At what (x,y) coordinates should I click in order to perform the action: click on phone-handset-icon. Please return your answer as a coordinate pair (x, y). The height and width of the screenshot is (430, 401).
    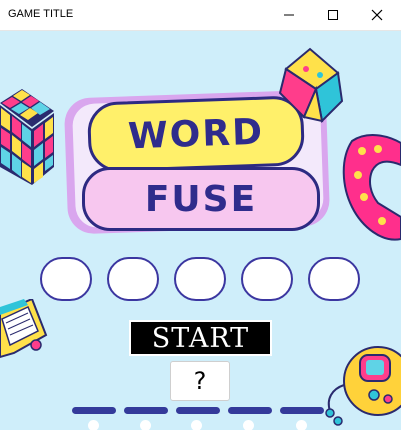
    Looking at the image, I should click on (371, 187).